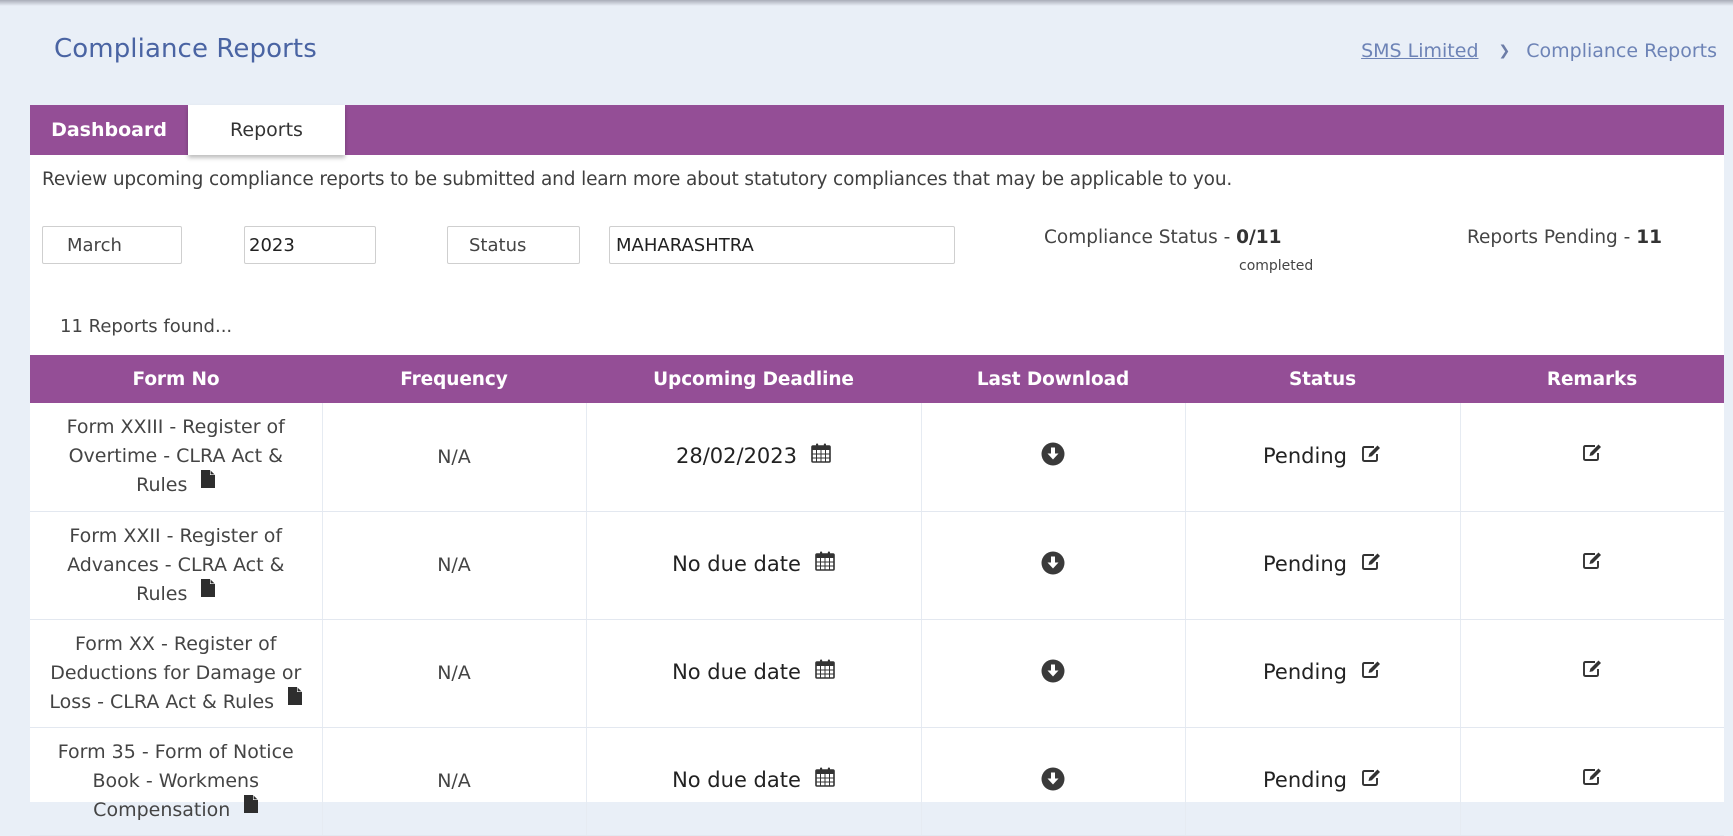 This screenshot has width=1733, height=836. I want to click on deadline-value: 28/02/2023, so click(736, 455).